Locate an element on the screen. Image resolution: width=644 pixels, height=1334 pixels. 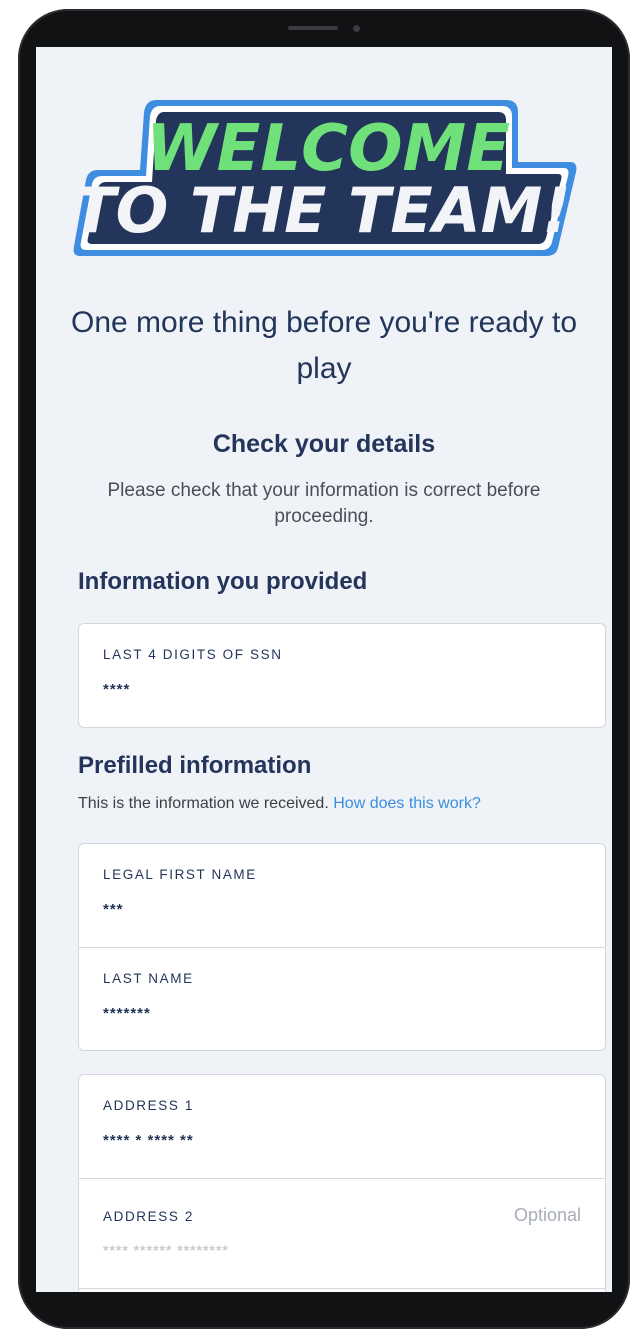
field-placeholder: **** ****** ******** is located at coordinates (166, 1250).